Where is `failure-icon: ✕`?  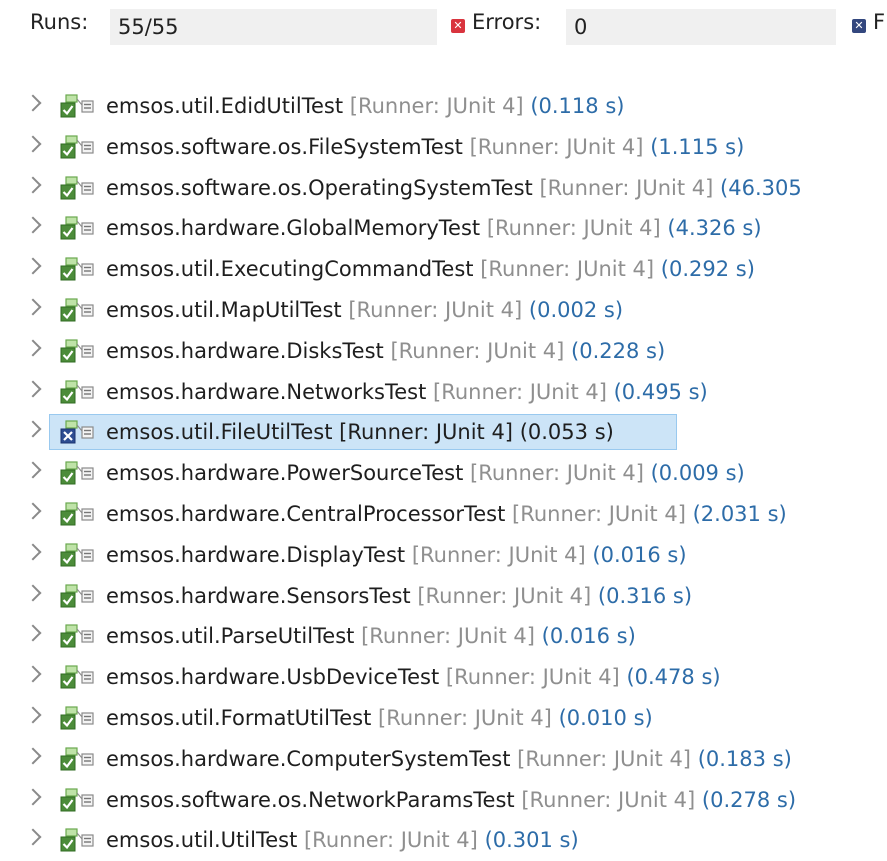 failure-icon: ✕ is located at coordinates (859, 26).